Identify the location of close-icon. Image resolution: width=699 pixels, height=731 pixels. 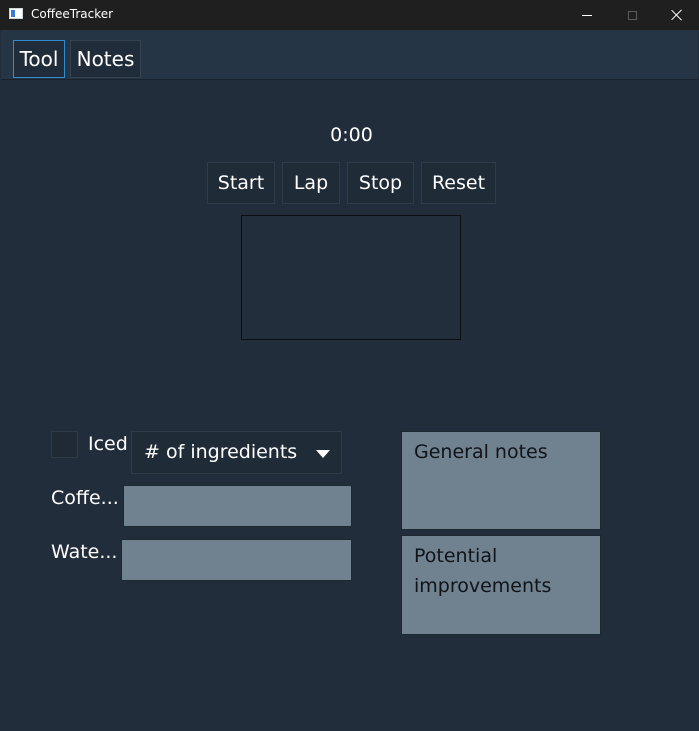
(677, 15).